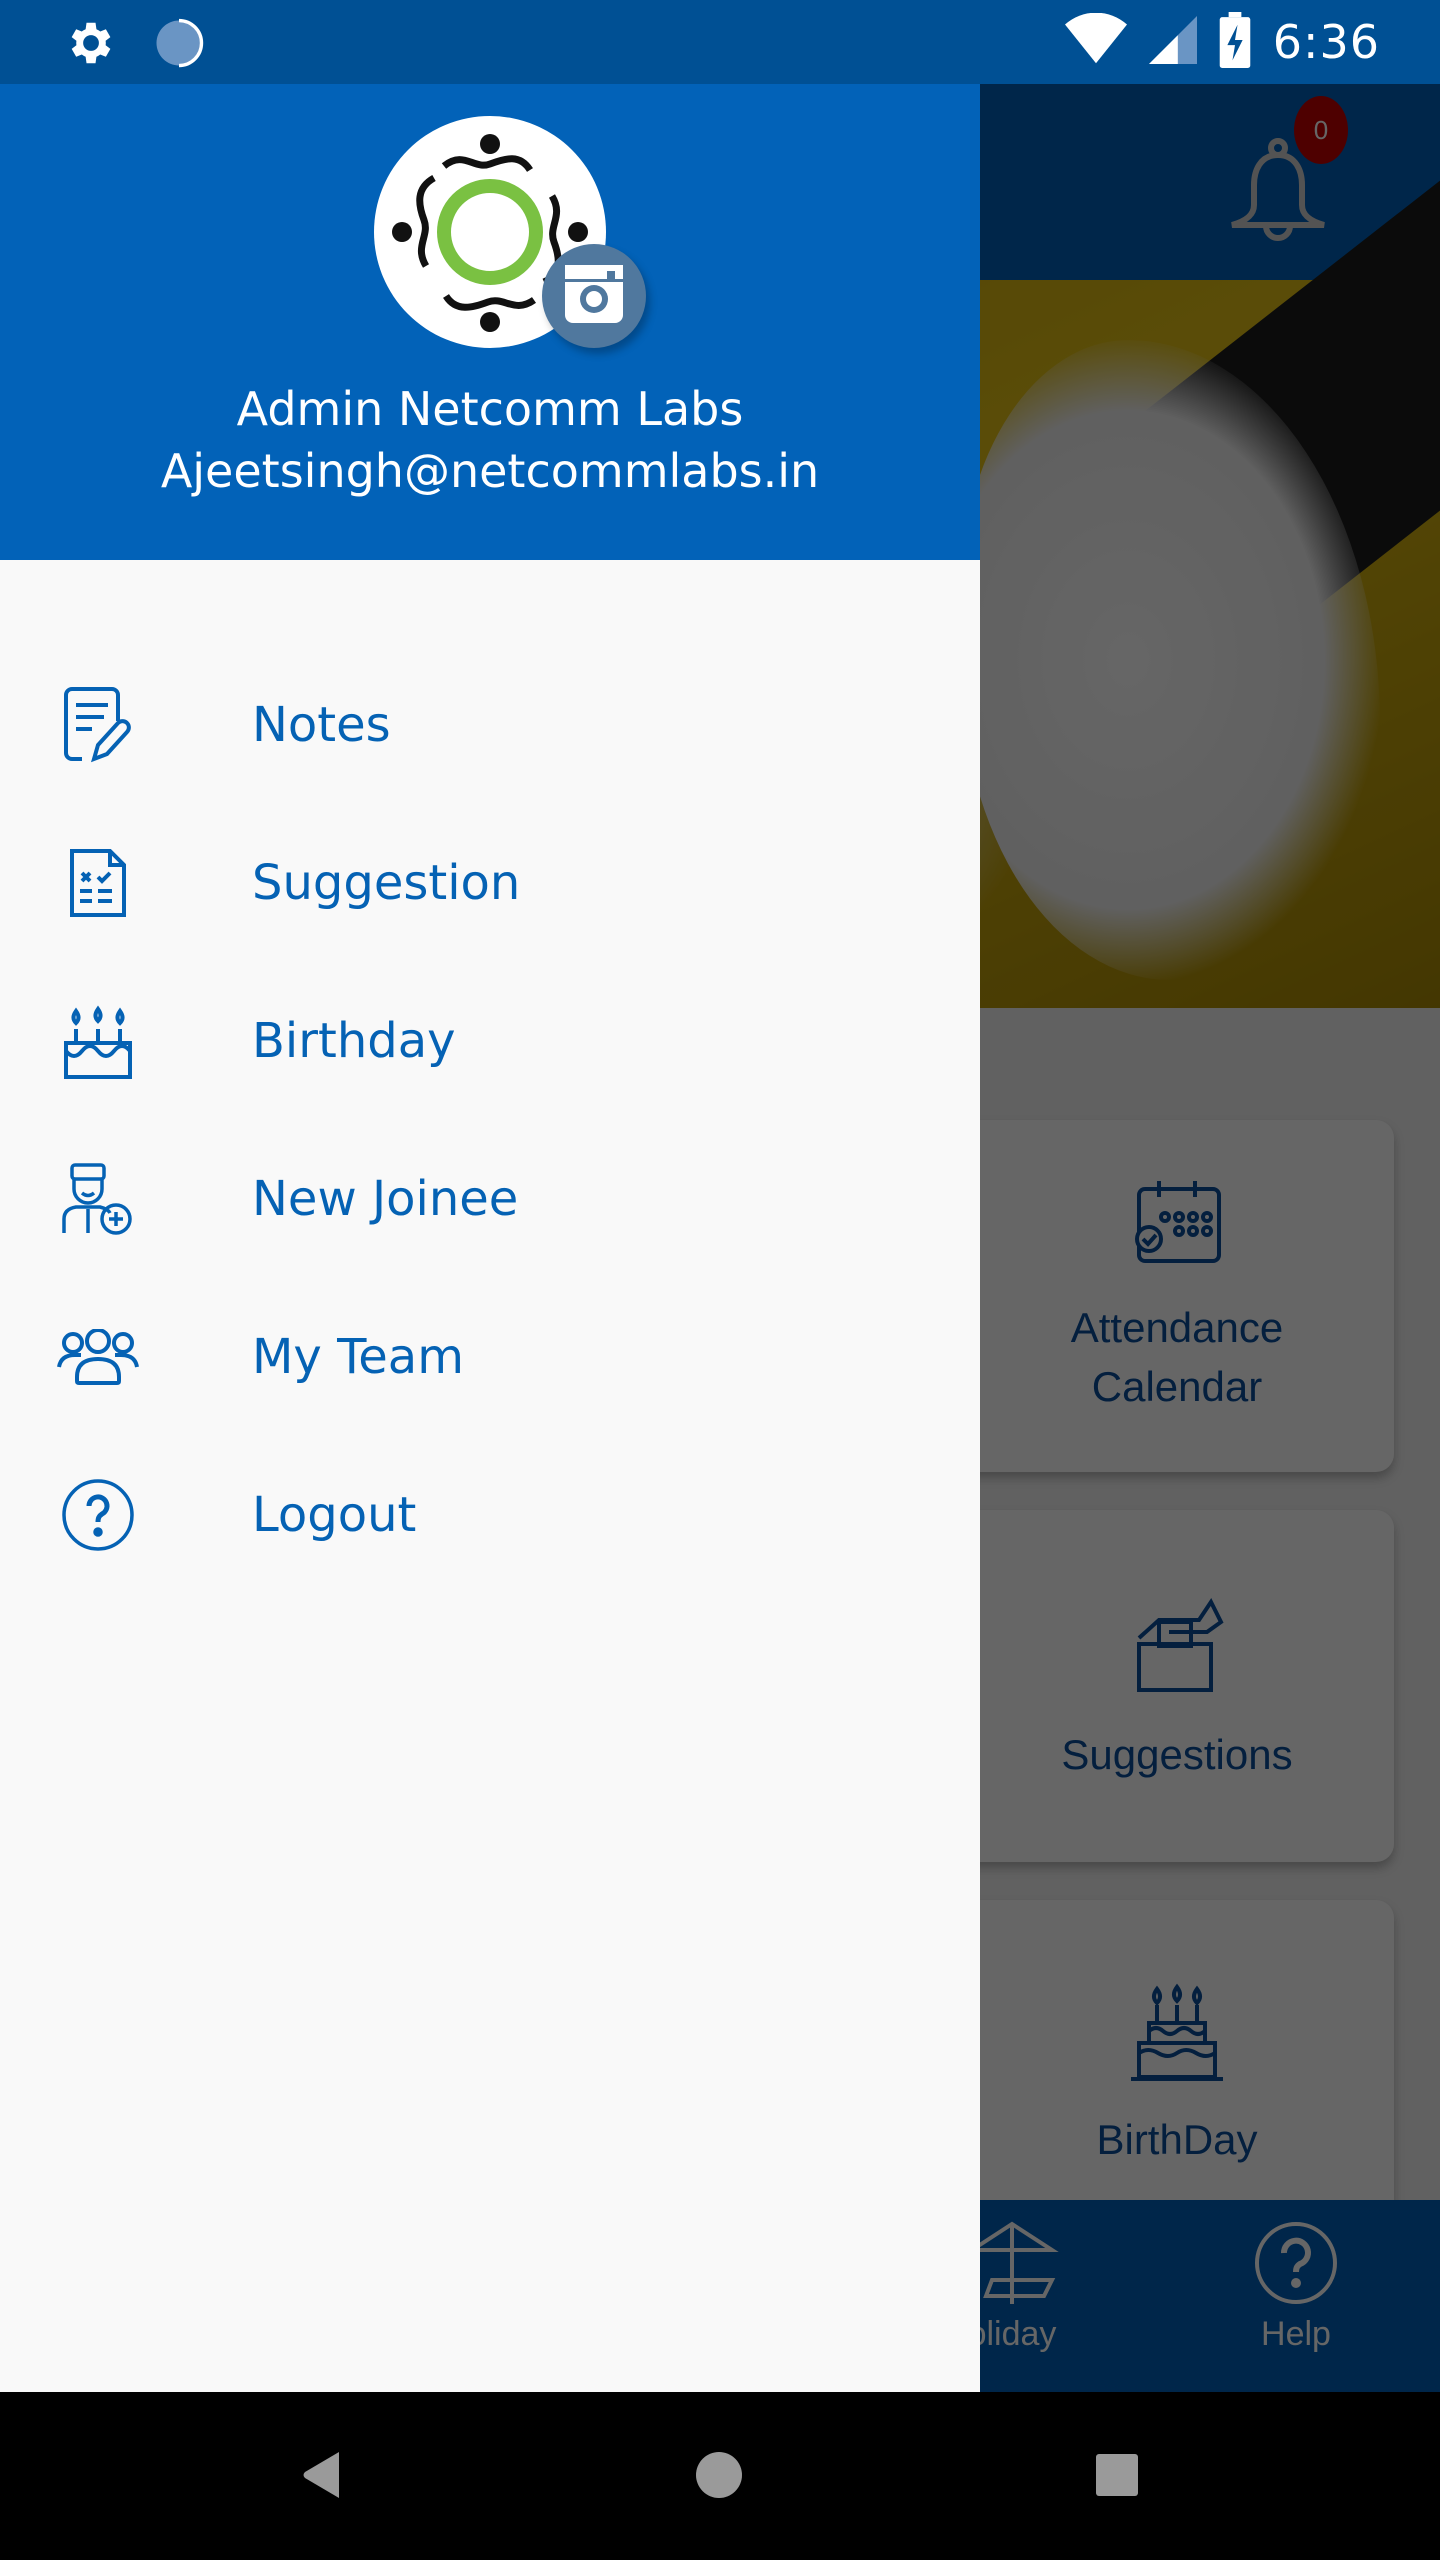 The height and width of the screenshot is (2560, 1440). What do you see at coordinates (354, 1041) in the screenshot?
I see `menu-item-label: Birthday` at bounding box center [354, 1041].